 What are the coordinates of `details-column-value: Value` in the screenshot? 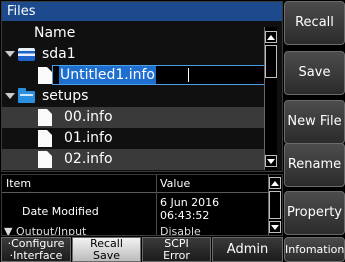 It's located at (175, 183).